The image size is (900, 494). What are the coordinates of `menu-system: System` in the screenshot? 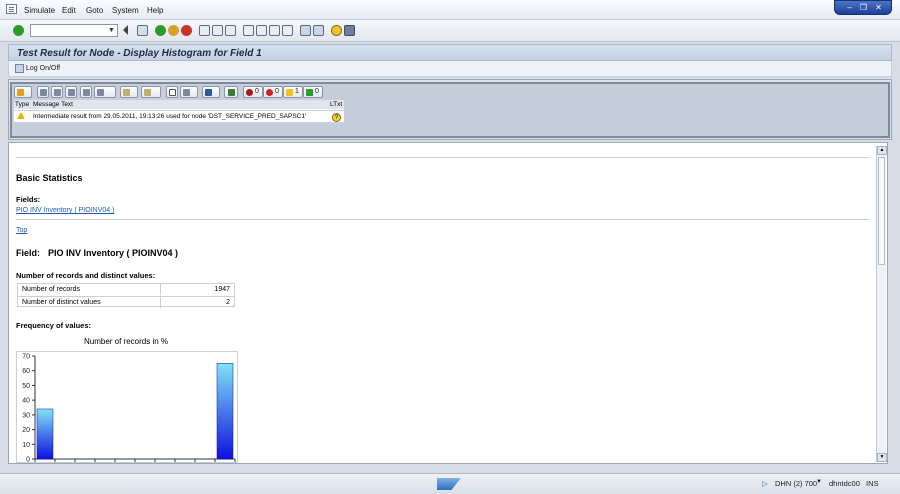 It's located at (125, 10).